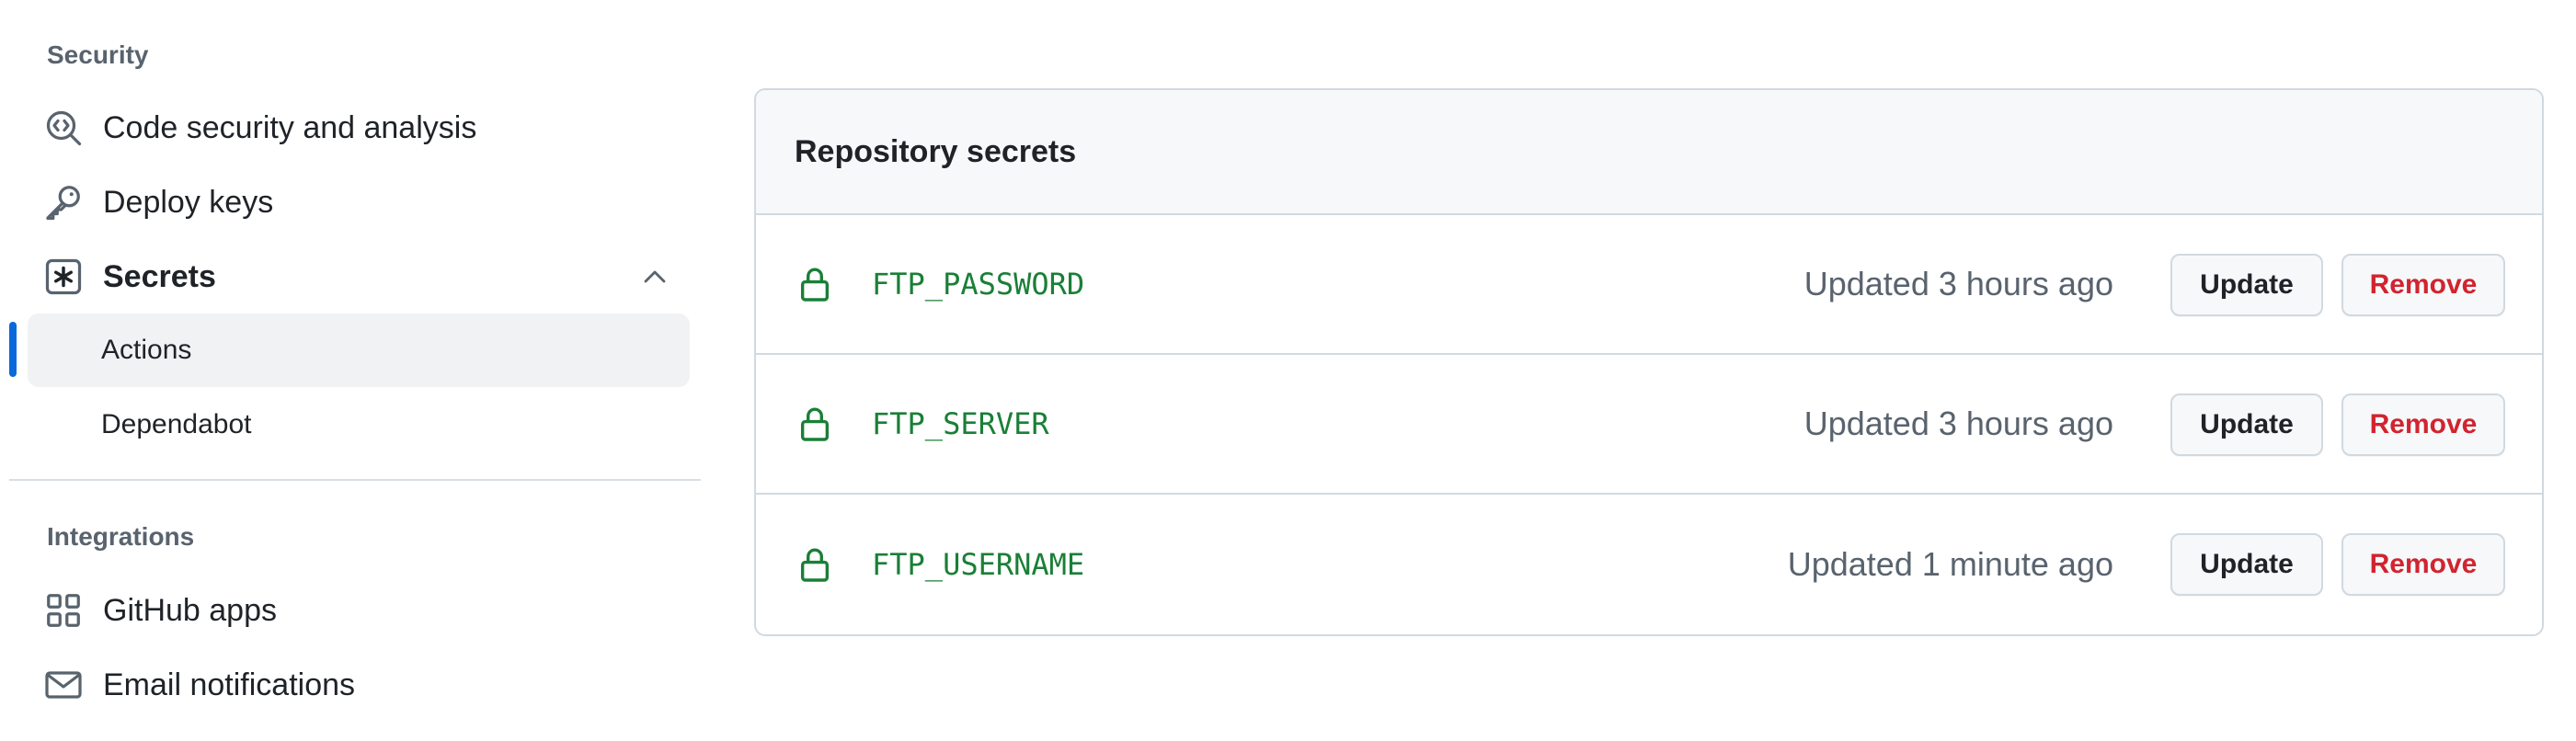 The height and width of the screenshot is (741, 2576). I want to click on active-indicator, so click(13, 349).